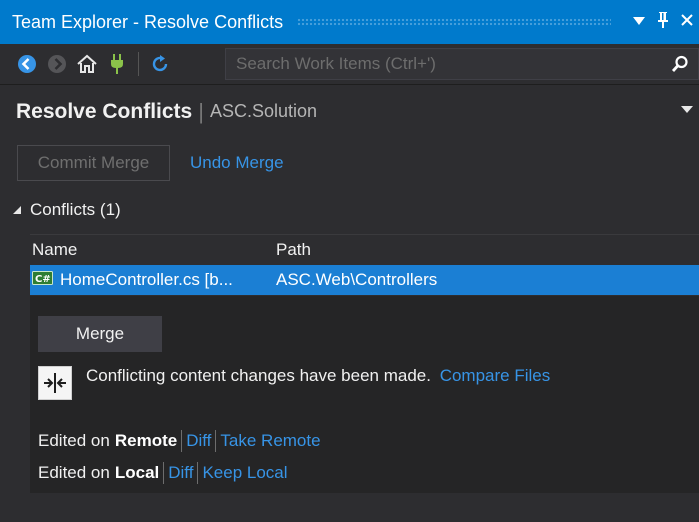 This screenshot has height=522, width=699. Describe the element at coordinates (138, 64) in the screenshot. I see `toolbar-separator` at that location.